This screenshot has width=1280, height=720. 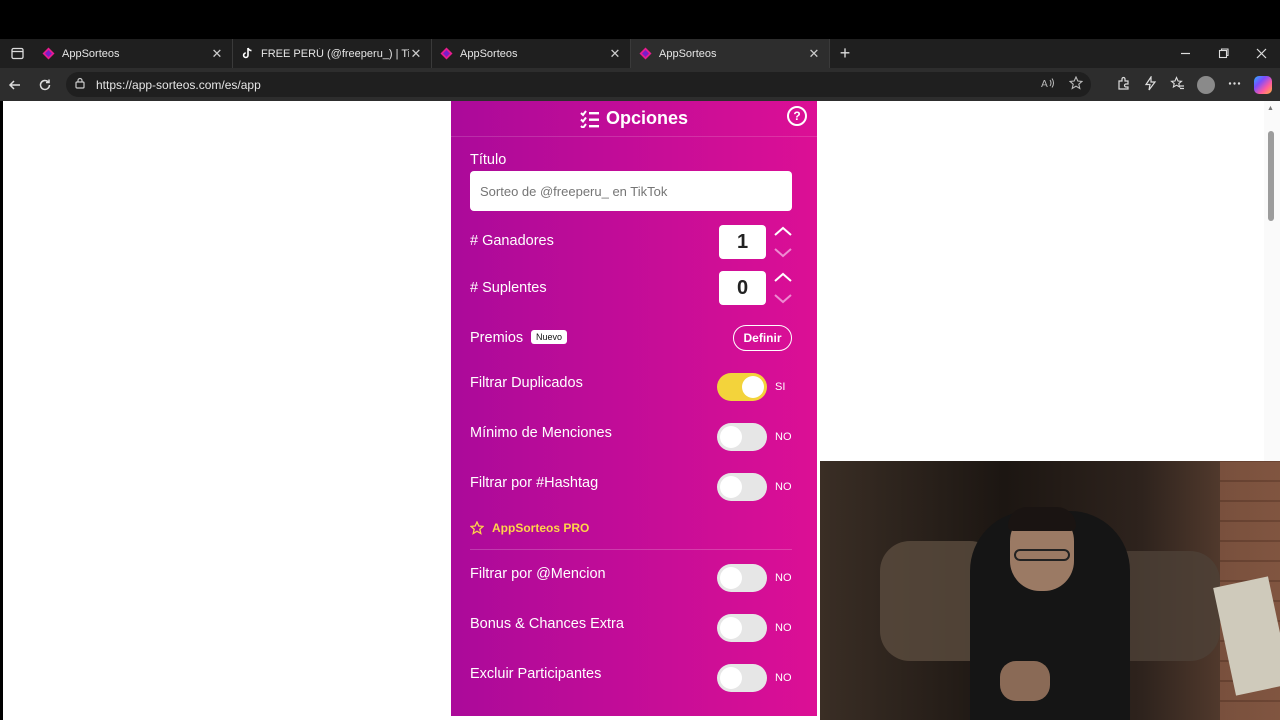 What do you see at coordinates (534, 483) in the screenshot?
I see `toggle-label: Filtrar por #Hashtag` at bounding box center [534, 483].